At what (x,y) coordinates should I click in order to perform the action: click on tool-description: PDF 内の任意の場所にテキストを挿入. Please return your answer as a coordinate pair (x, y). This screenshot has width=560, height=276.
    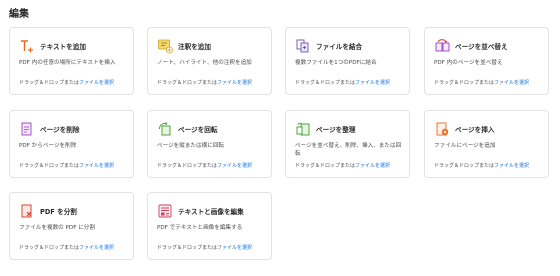
    Looking at the image, I should click on (67, 63).